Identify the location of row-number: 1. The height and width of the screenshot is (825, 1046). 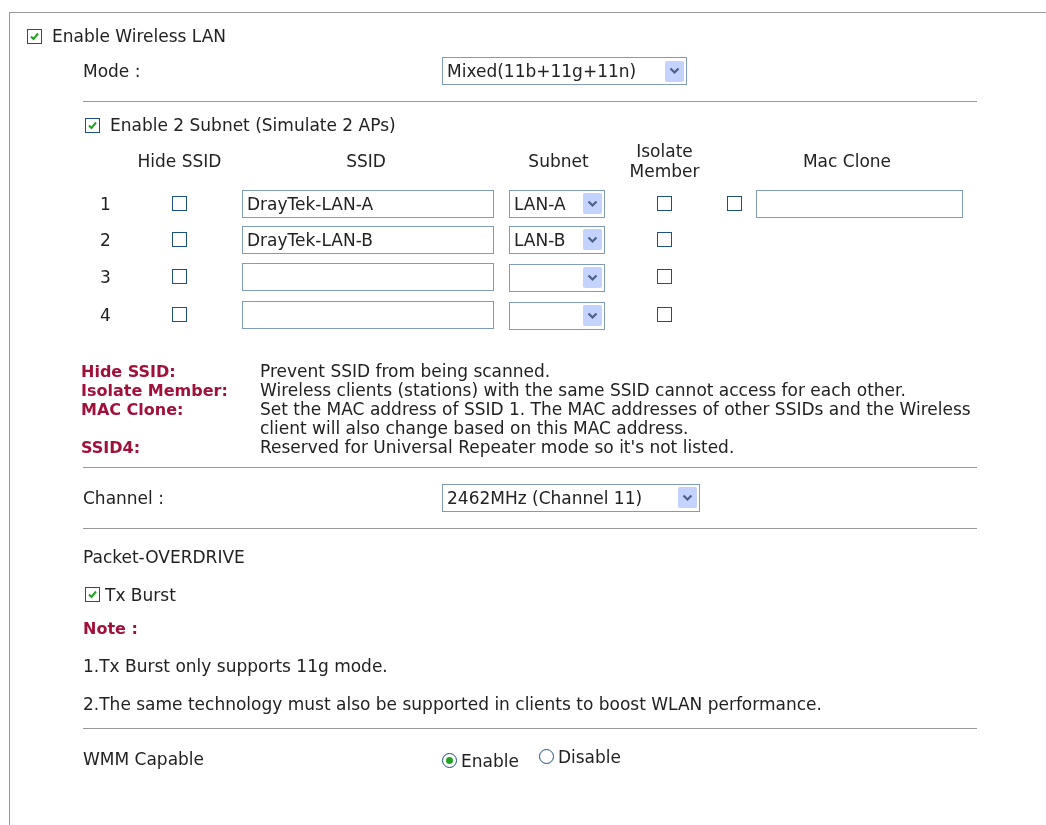
(105, 203).